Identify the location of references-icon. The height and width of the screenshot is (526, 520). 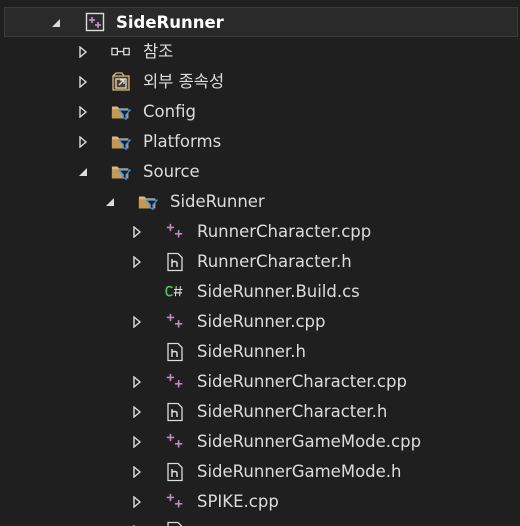
(121, 52).